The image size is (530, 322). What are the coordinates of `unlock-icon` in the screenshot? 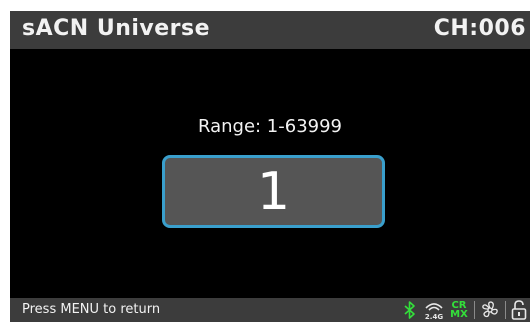 It's located at (519, 310).